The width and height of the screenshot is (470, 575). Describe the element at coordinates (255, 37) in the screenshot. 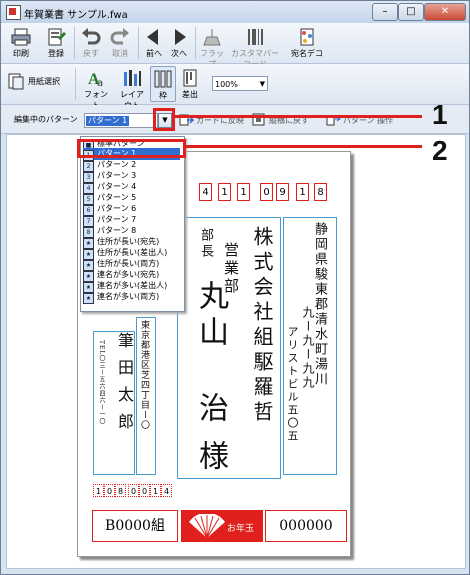

I see `barcode-icon` at that location.